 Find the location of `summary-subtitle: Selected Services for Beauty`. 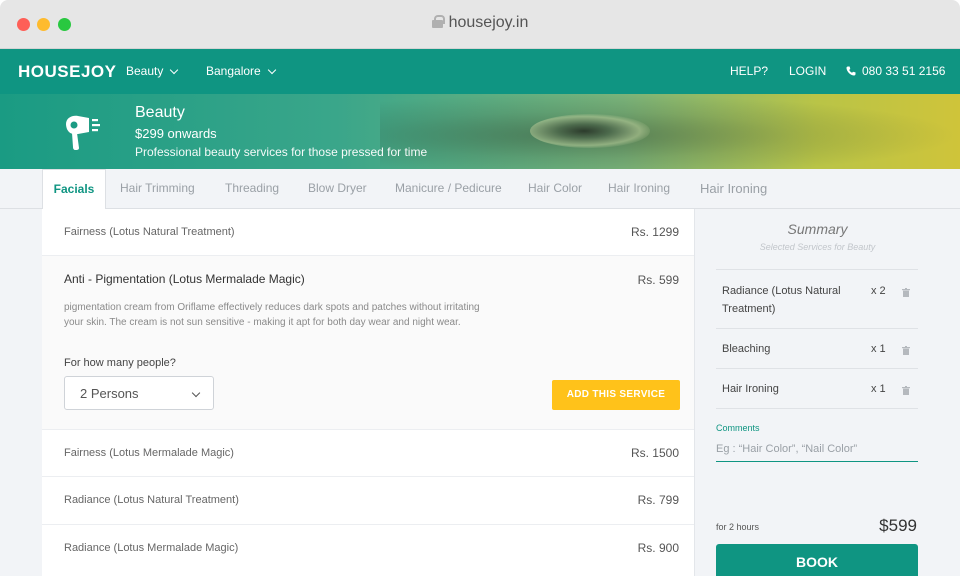

summary-subtitle: Selected Services for Beauty is located at coordinates (817, 247).